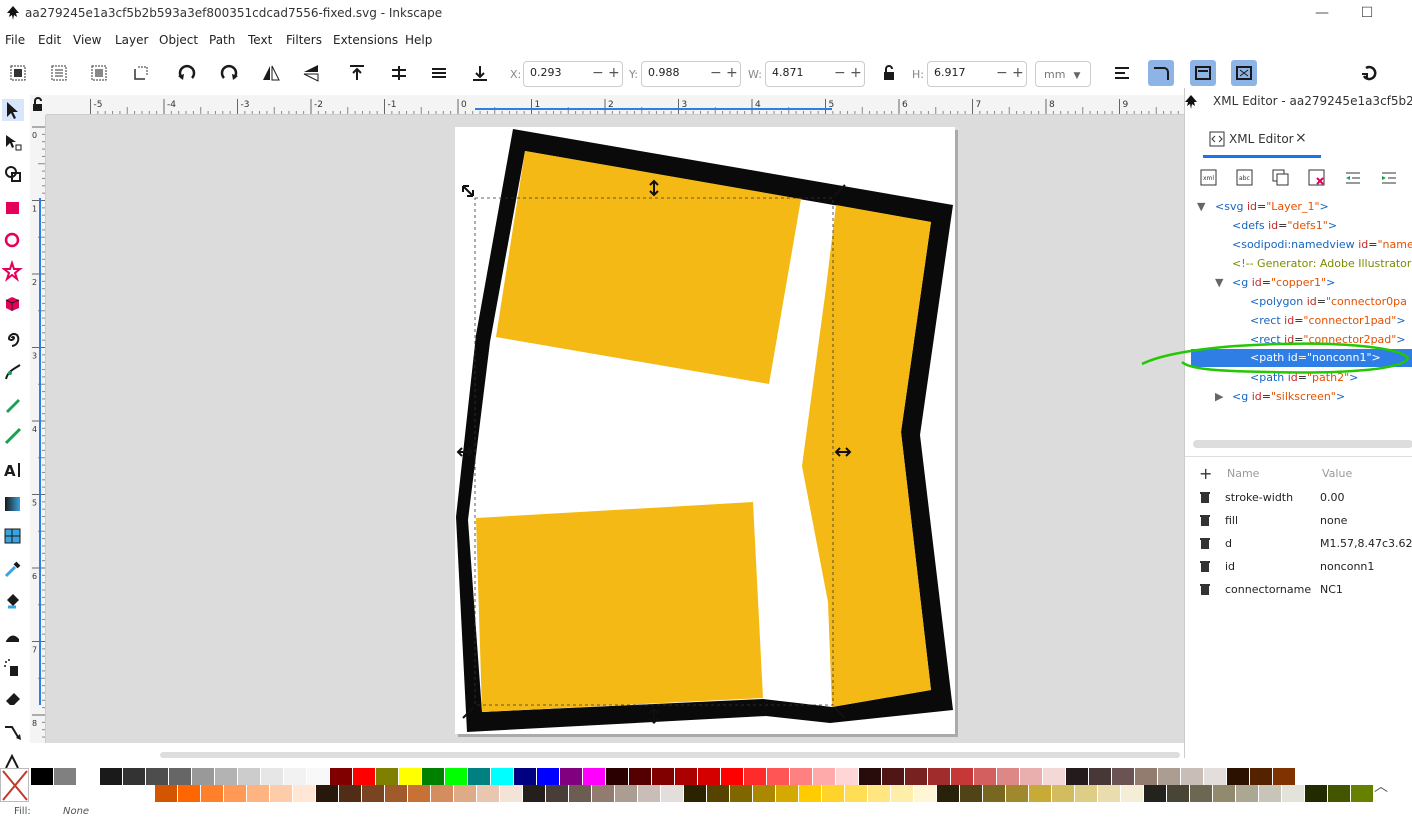  Describe the element at coordinates (49, 40) in the screenshot. I see `menu-edit: Edit` at that location.